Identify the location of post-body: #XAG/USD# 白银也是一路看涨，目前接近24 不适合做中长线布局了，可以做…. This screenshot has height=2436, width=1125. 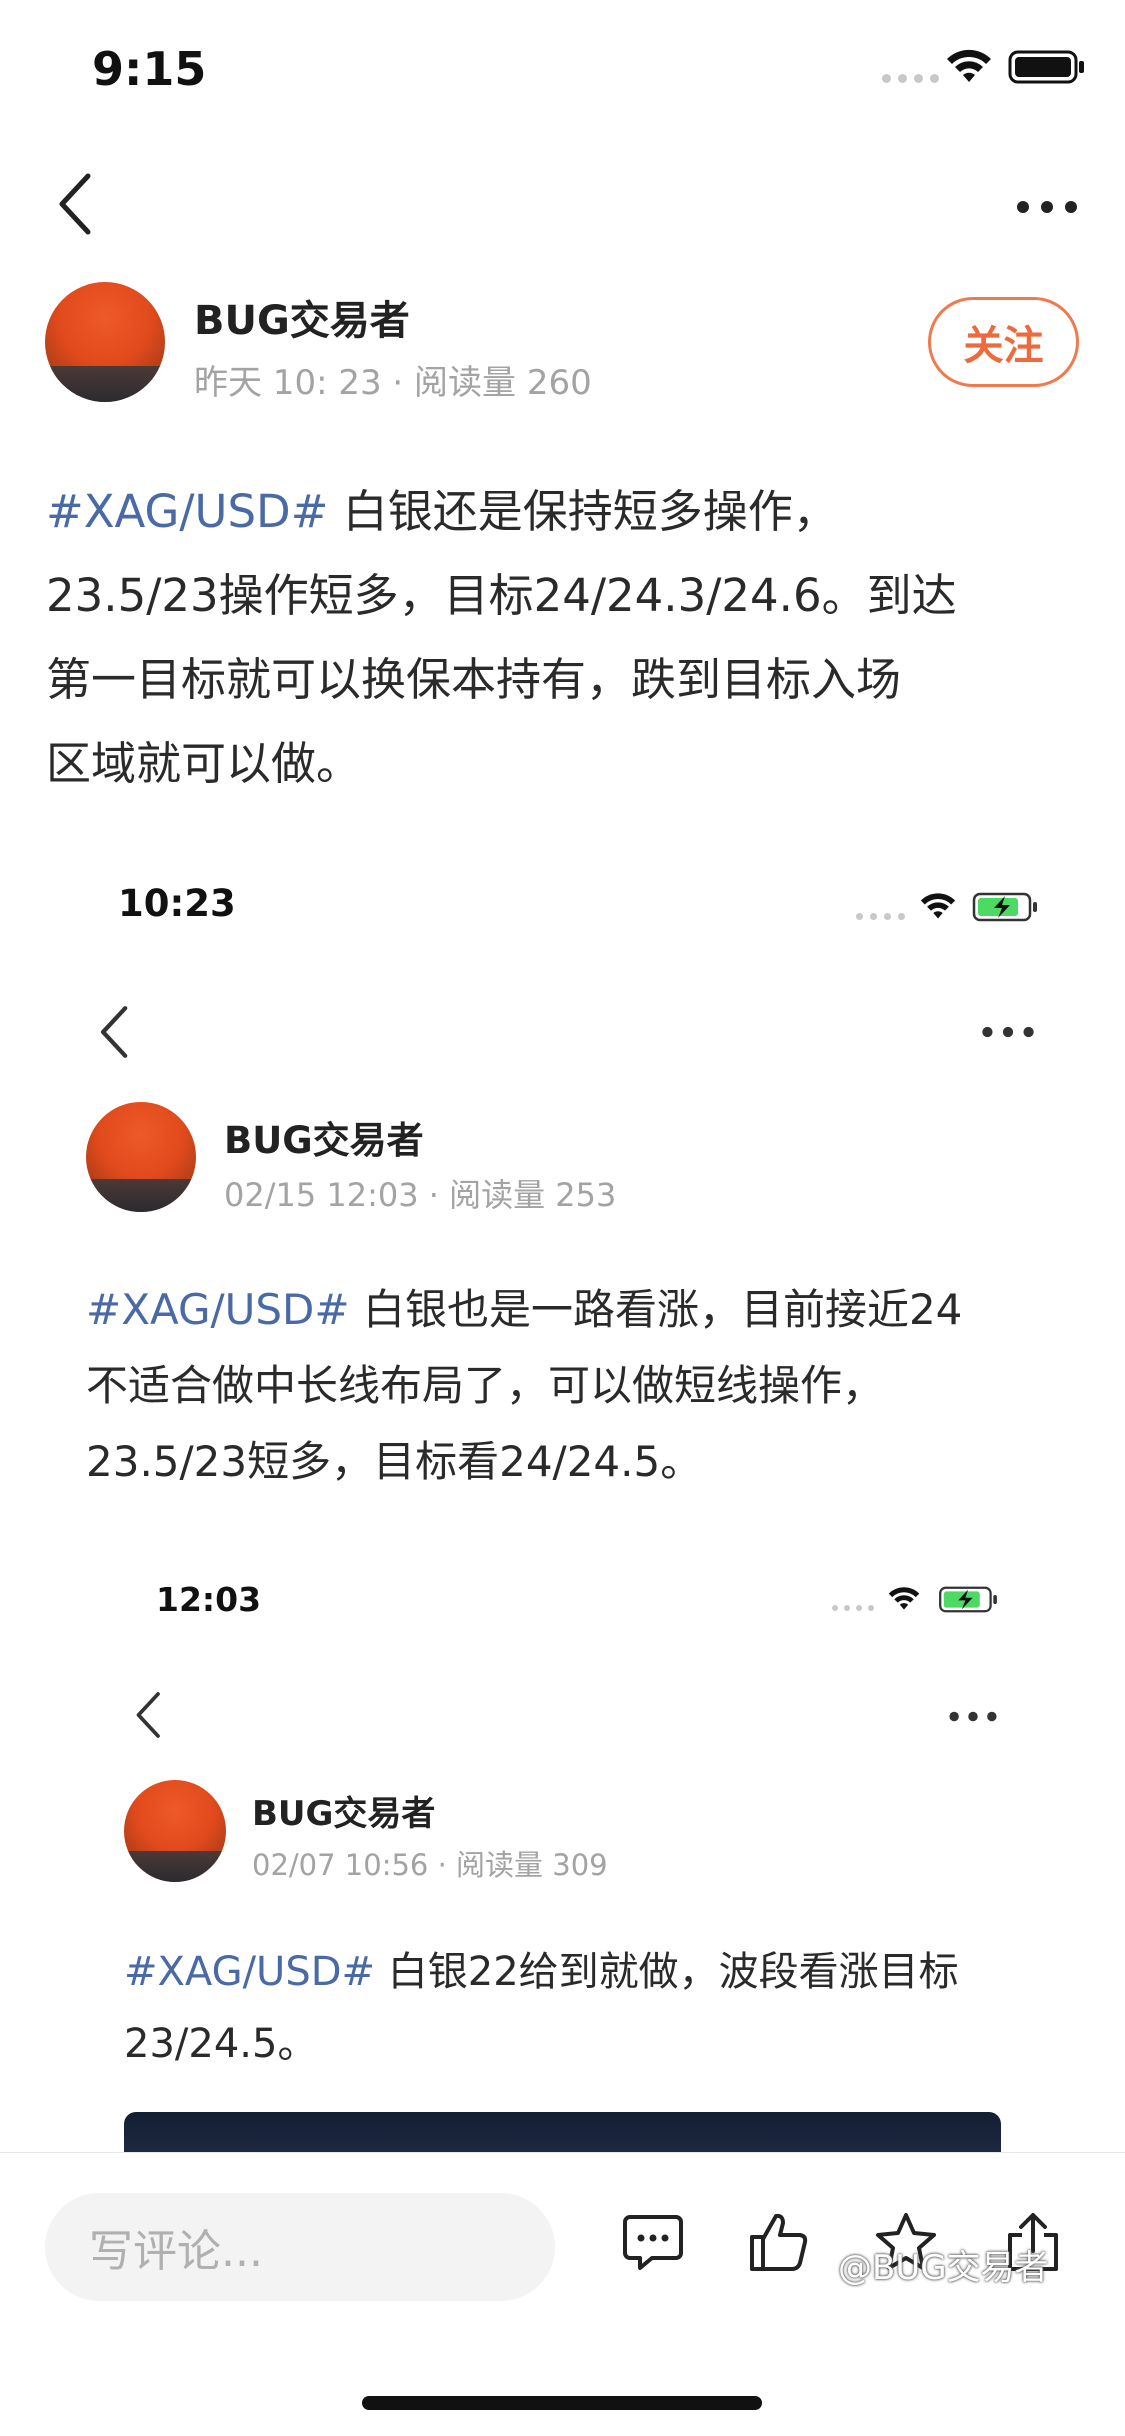
(524, 1386).